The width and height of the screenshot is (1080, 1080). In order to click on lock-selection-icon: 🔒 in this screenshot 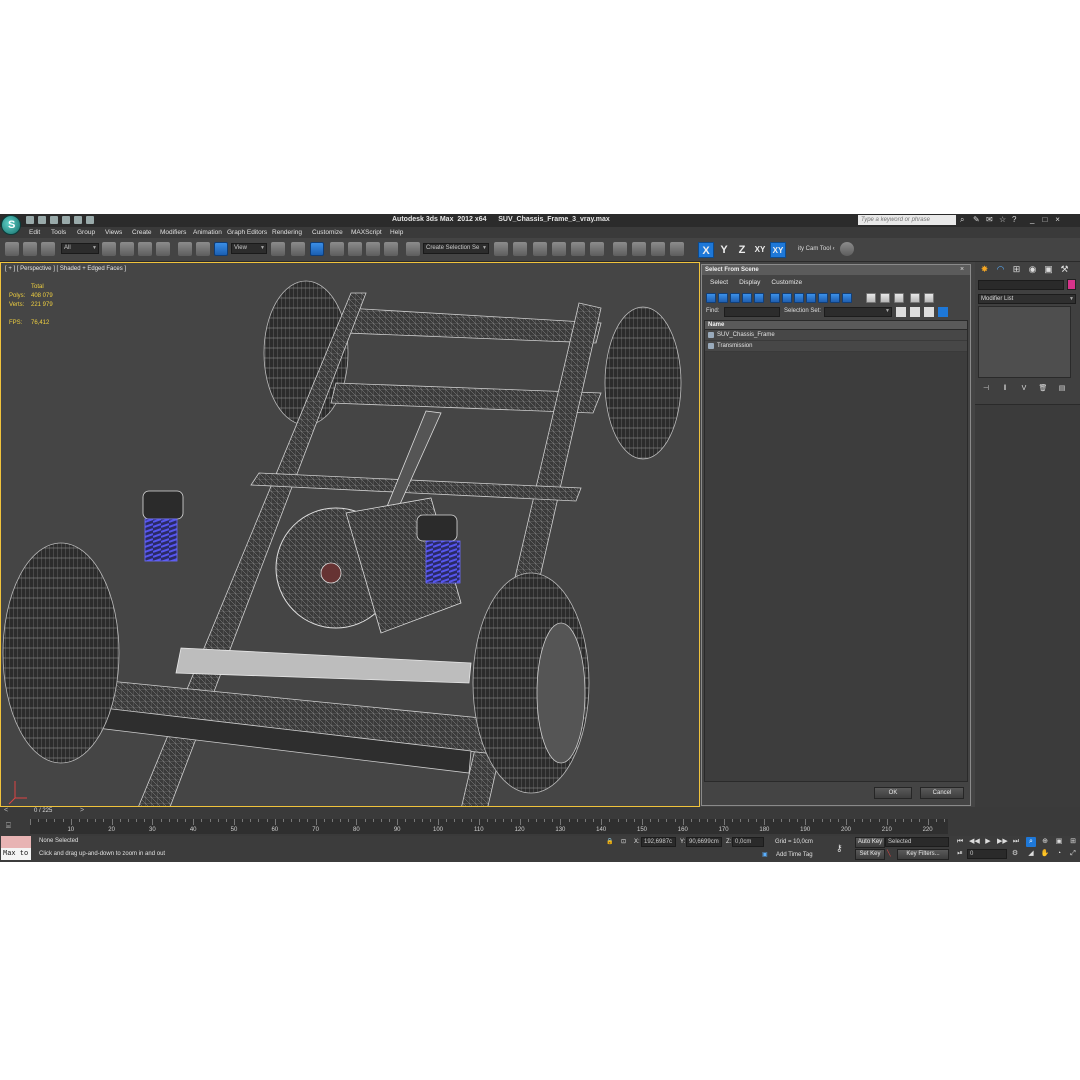, I will do `click(609, 841)`.